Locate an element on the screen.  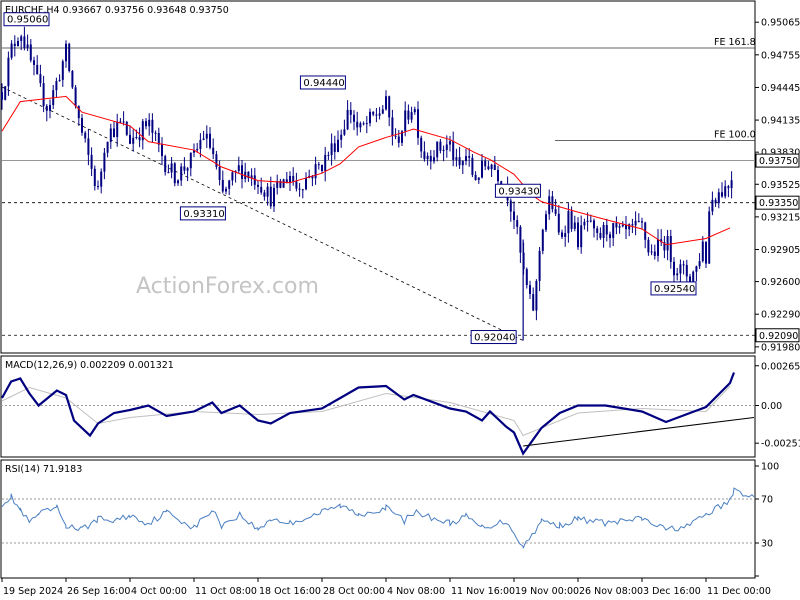
time-axis-label: 4 Oct 00:00 is located at coordinates (159, 591).